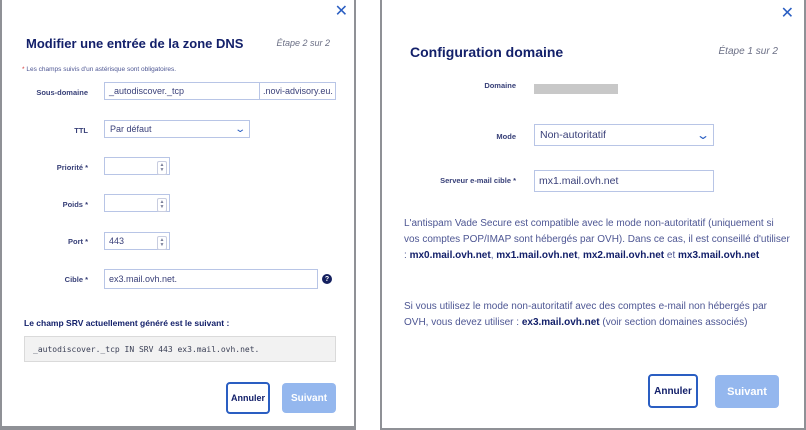 The image size is (806, 430). I want to click on help-icon: ?, so click(327, 279).